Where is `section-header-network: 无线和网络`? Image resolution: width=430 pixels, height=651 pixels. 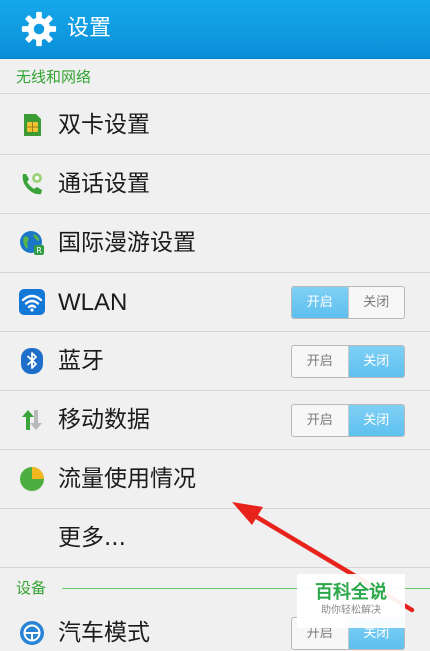 section-header-network: 无线和网络 is located at coordinates (215, 77).